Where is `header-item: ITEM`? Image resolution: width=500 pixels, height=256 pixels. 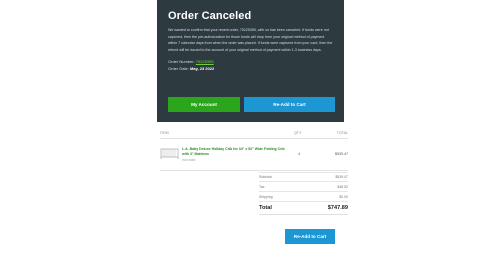
header-item: ITEM is located at coordinates (164, 133).